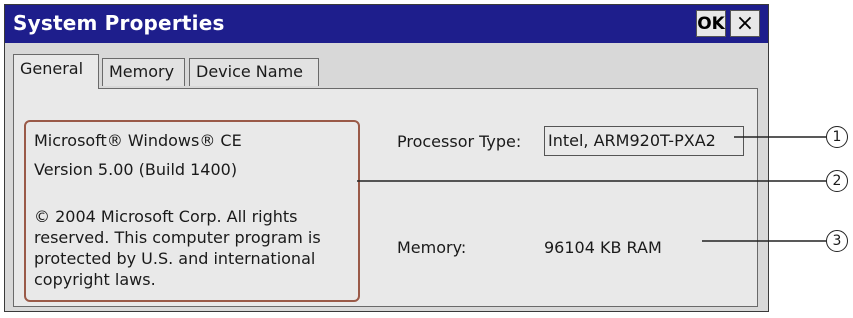  Describe the element at coordinates (837, 137) in the screenshot. I see `callout-1: 1` at that location.